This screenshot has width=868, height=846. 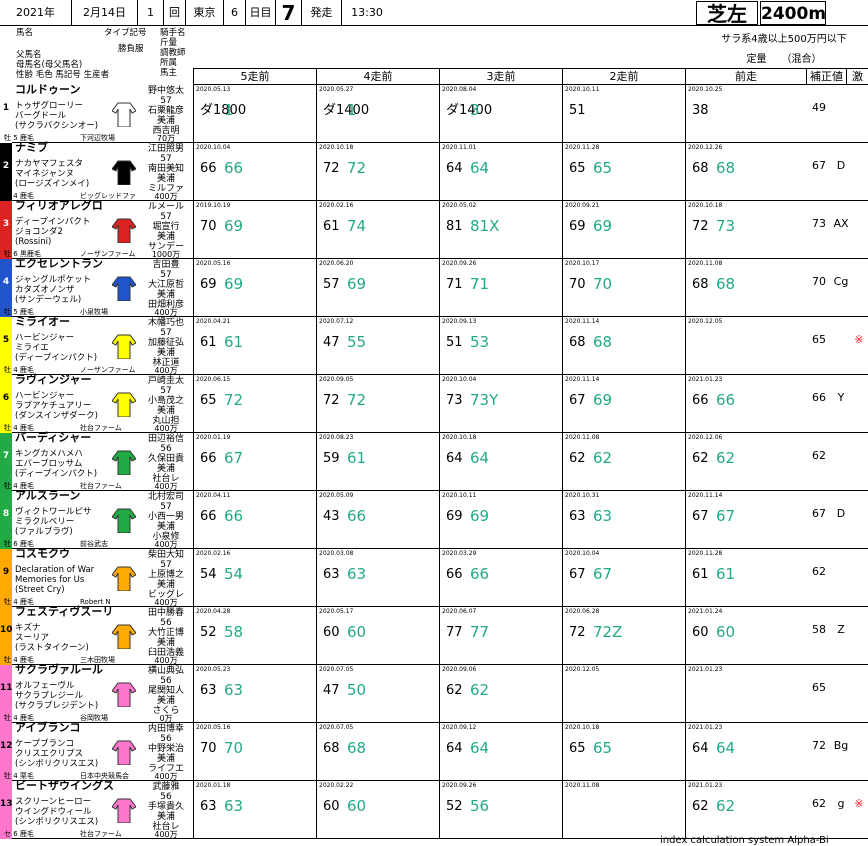 What do you see at coordinates (124, 810) in the screenshot?
I see `silks-icon` at bounding box center [124, 810].